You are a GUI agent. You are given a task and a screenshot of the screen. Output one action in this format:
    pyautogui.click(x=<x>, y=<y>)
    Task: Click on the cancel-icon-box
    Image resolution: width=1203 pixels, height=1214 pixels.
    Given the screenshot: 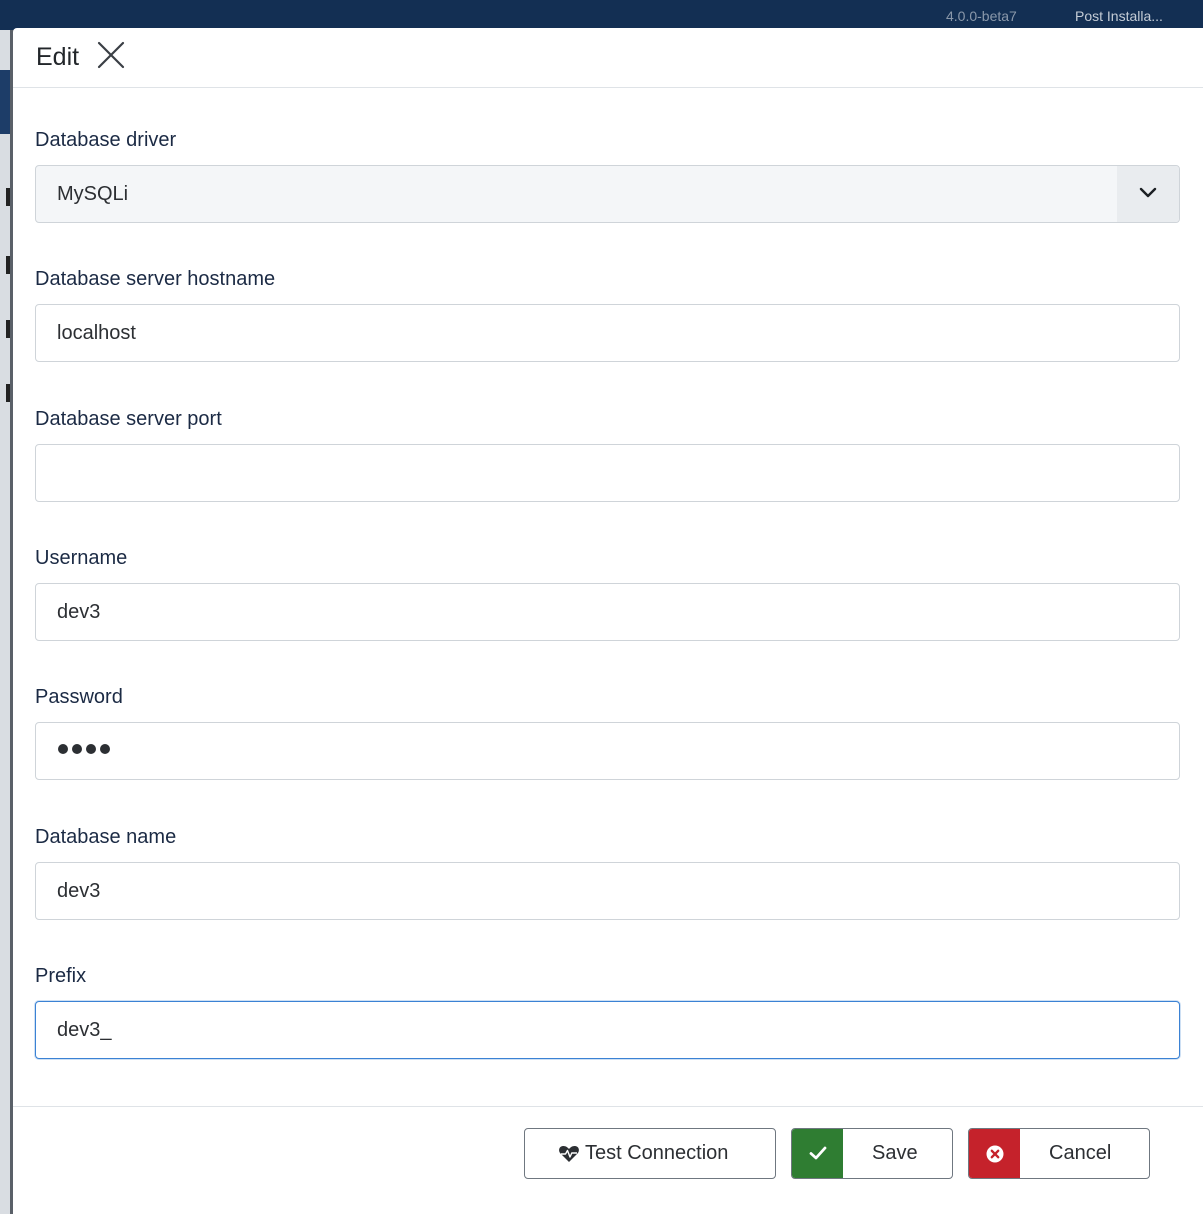 What is the action you would take?
    pyautogui.click(x=994, y=1153)
    